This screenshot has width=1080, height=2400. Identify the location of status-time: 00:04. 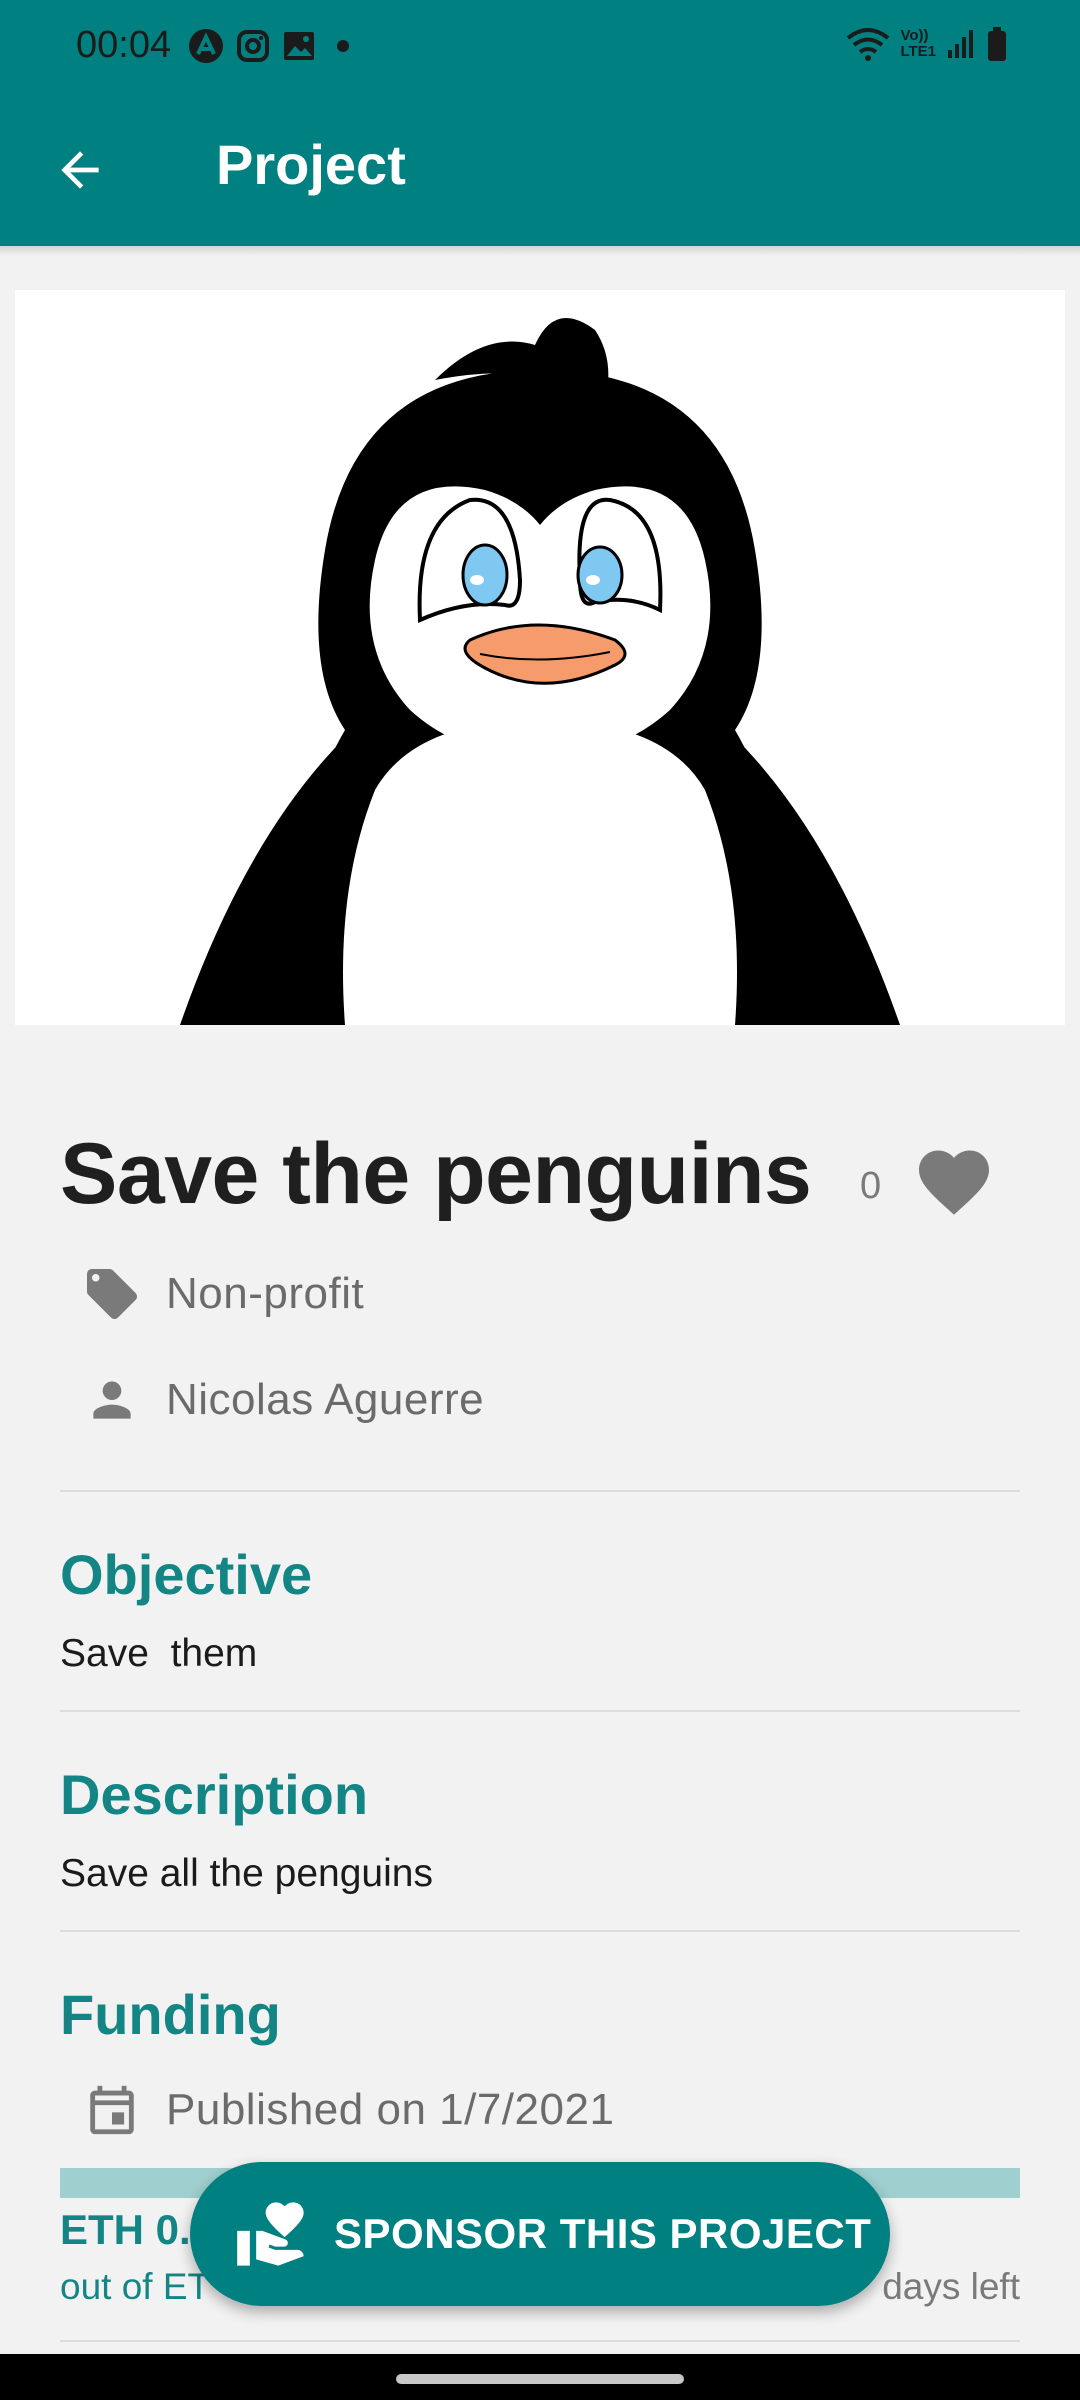
(124, 45).